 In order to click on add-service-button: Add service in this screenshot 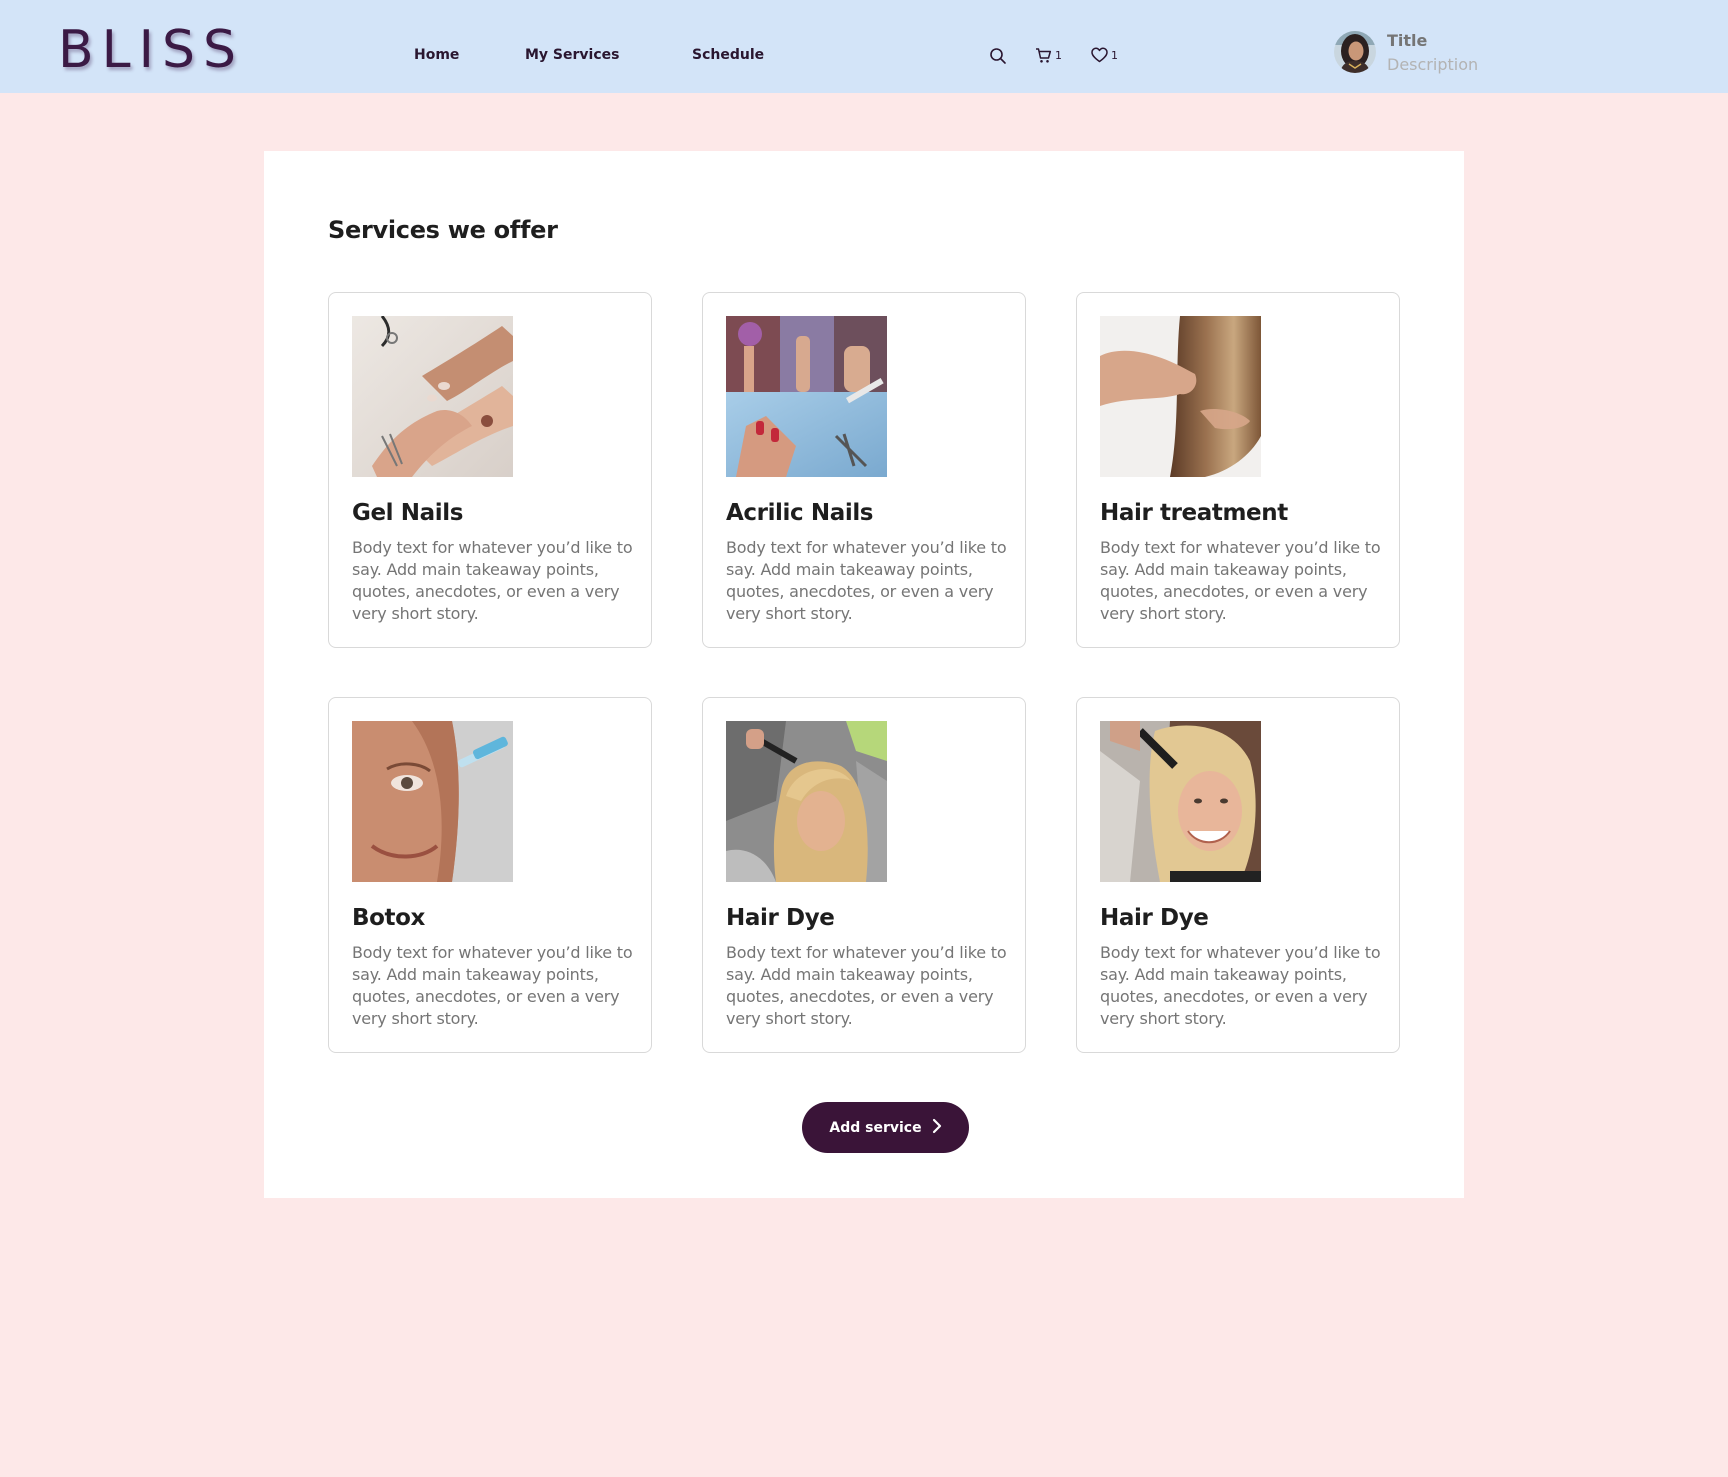, I will do `click(885, 1127)`.